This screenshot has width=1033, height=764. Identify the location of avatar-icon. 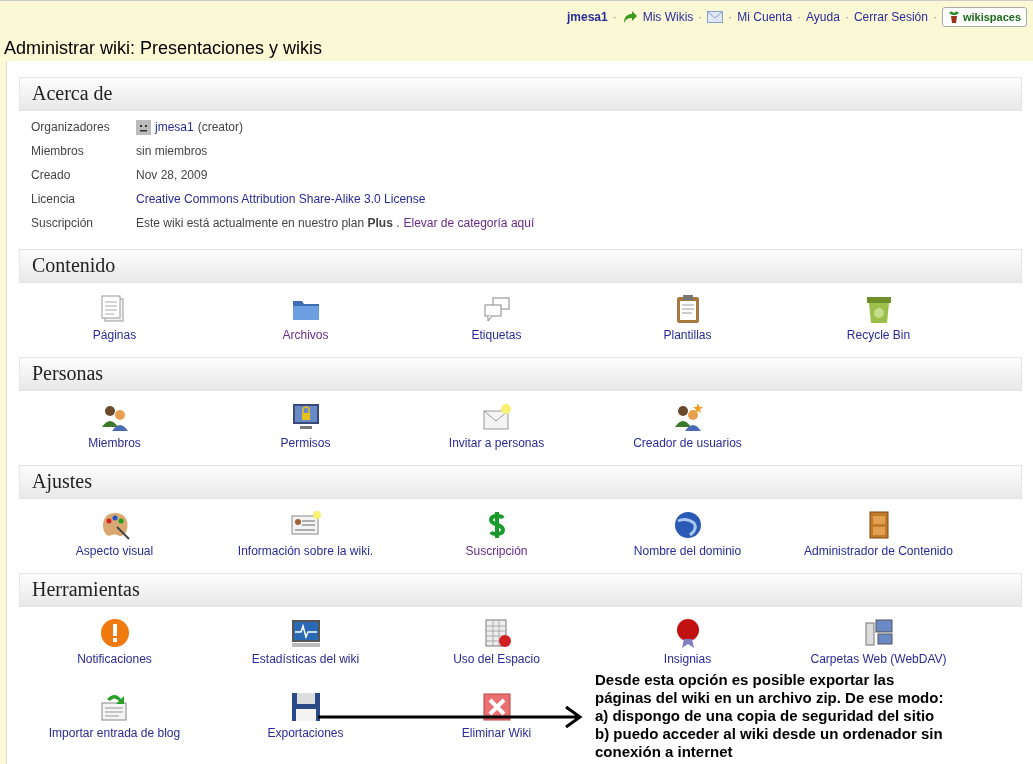
(143, 127).